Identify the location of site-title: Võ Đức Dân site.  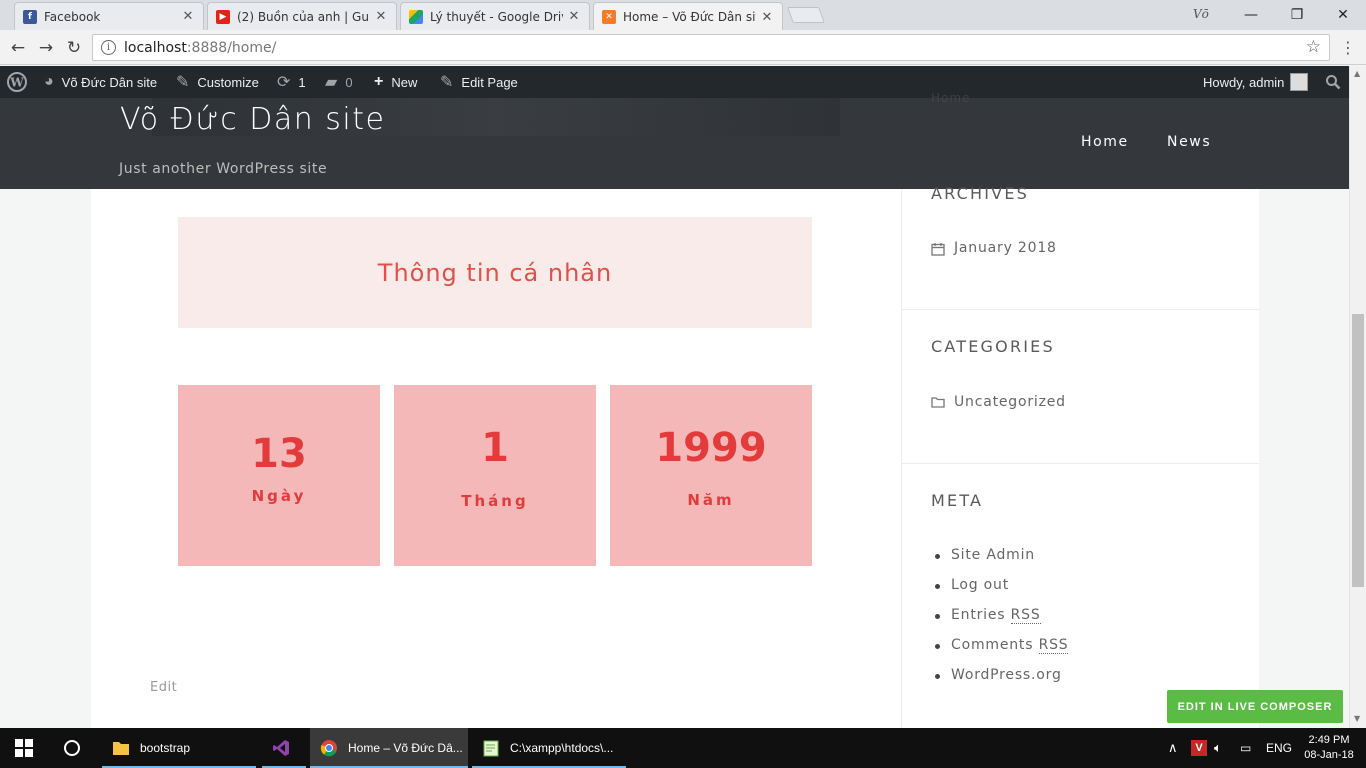
(252, 119).